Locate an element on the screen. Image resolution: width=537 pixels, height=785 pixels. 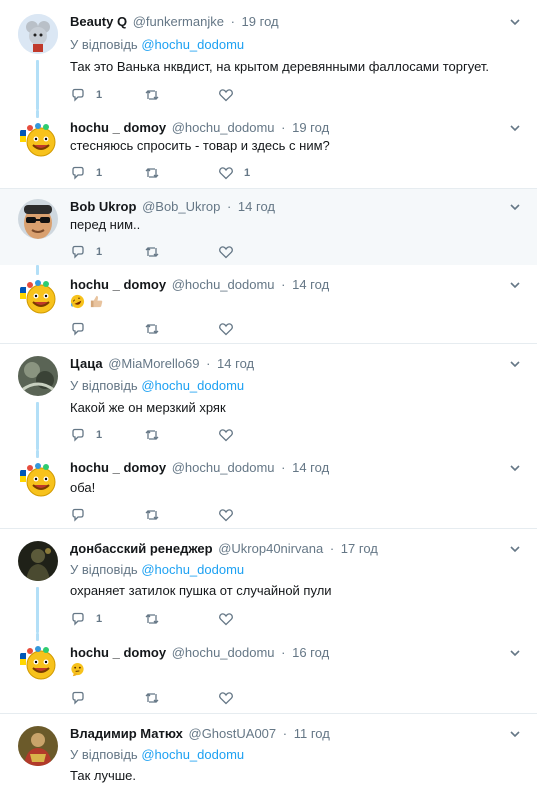
username: @GhostUA007 is located at coordinates (233, 733).